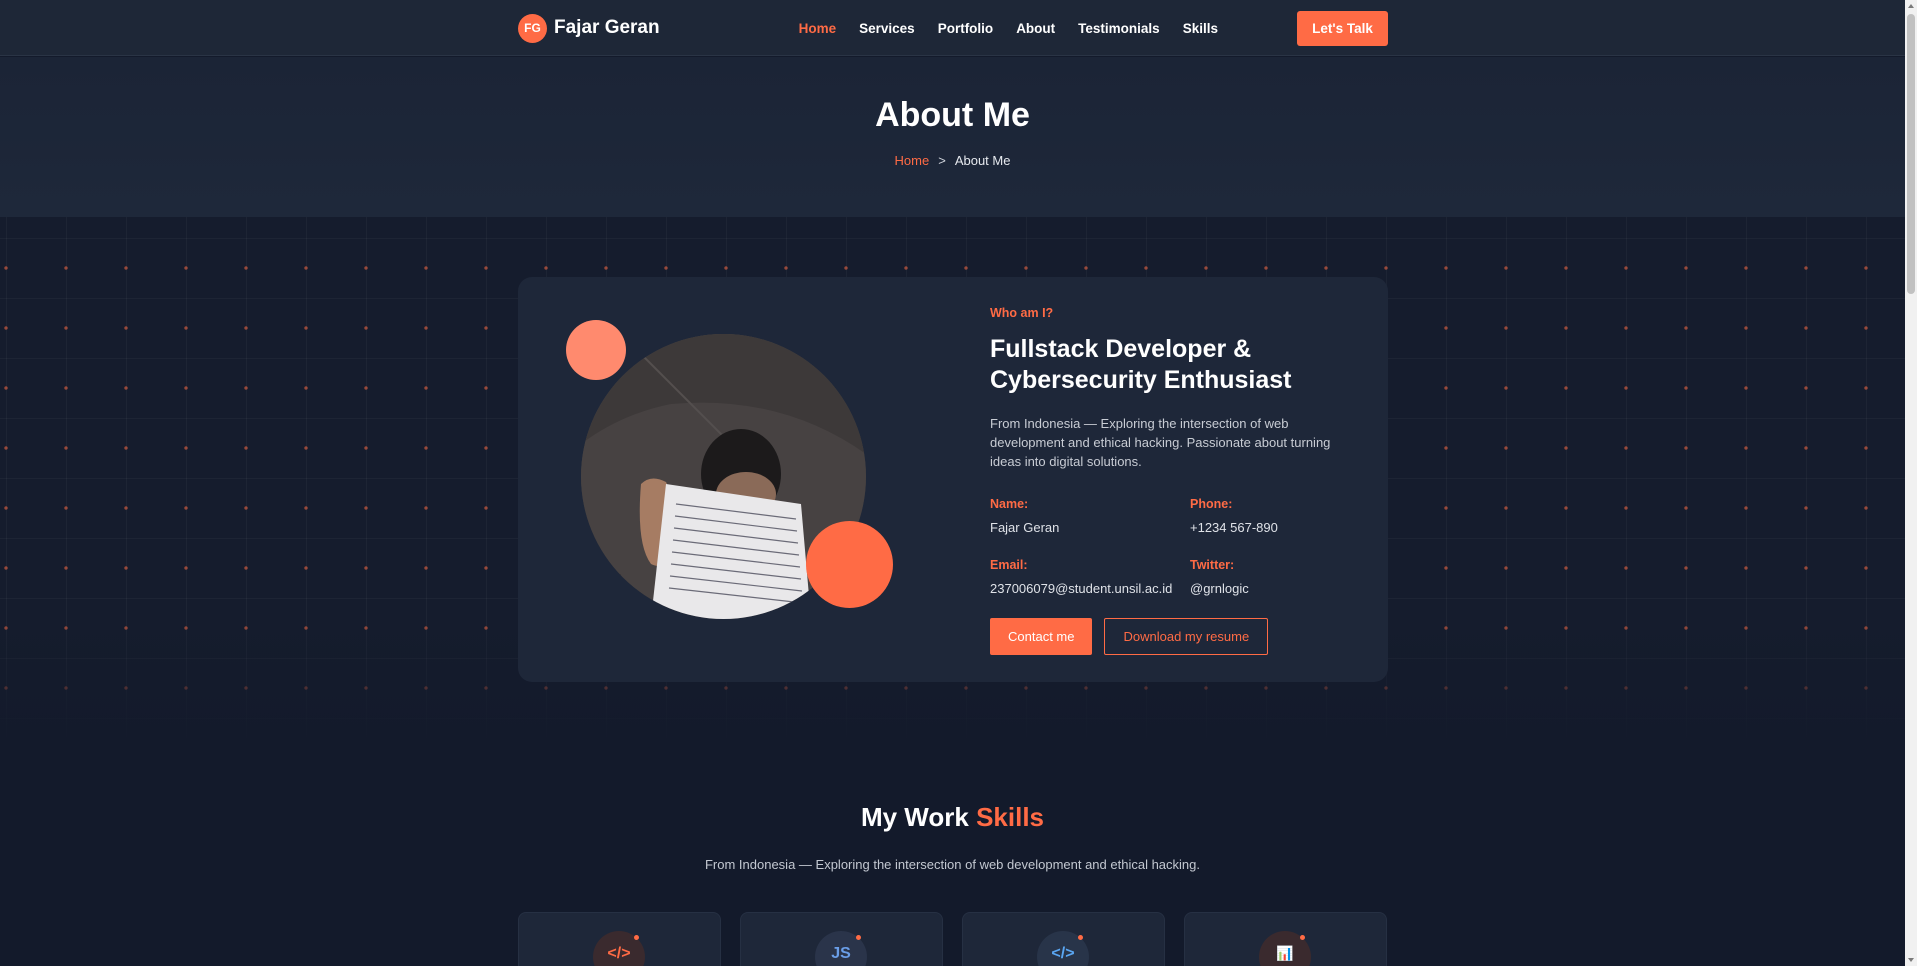 The height and width of the screenshot is (966, 1917). I want to click on fact-value: Fajar Geran, so click(1025, 527).